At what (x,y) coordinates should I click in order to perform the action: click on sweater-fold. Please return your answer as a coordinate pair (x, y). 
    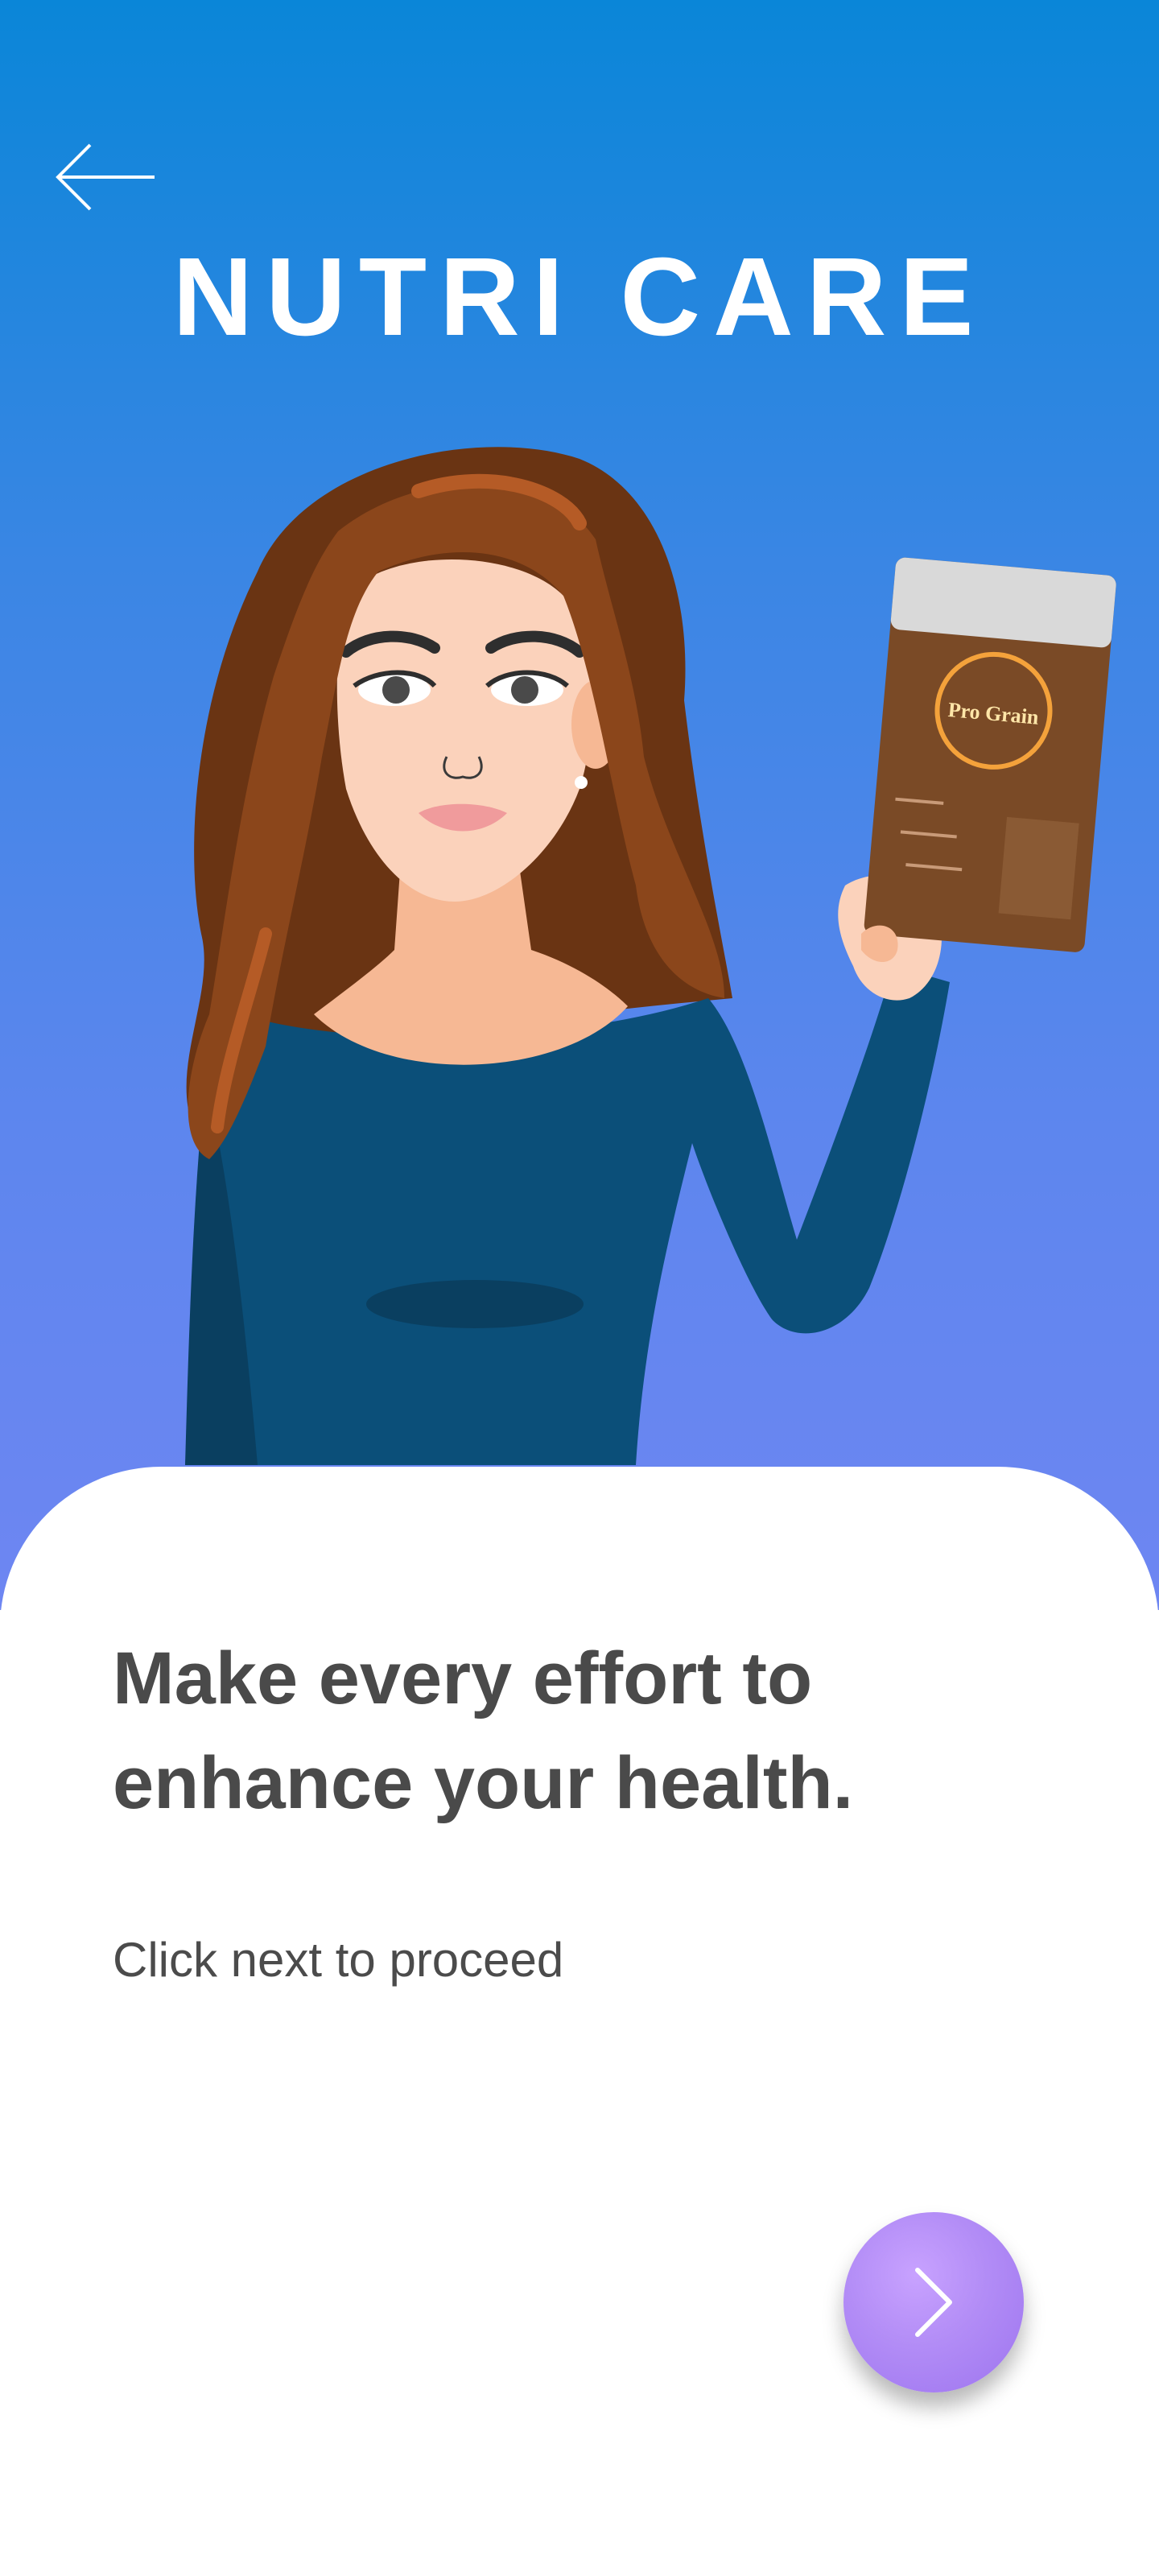
    Looking at the image, I should click on (475, 1304).